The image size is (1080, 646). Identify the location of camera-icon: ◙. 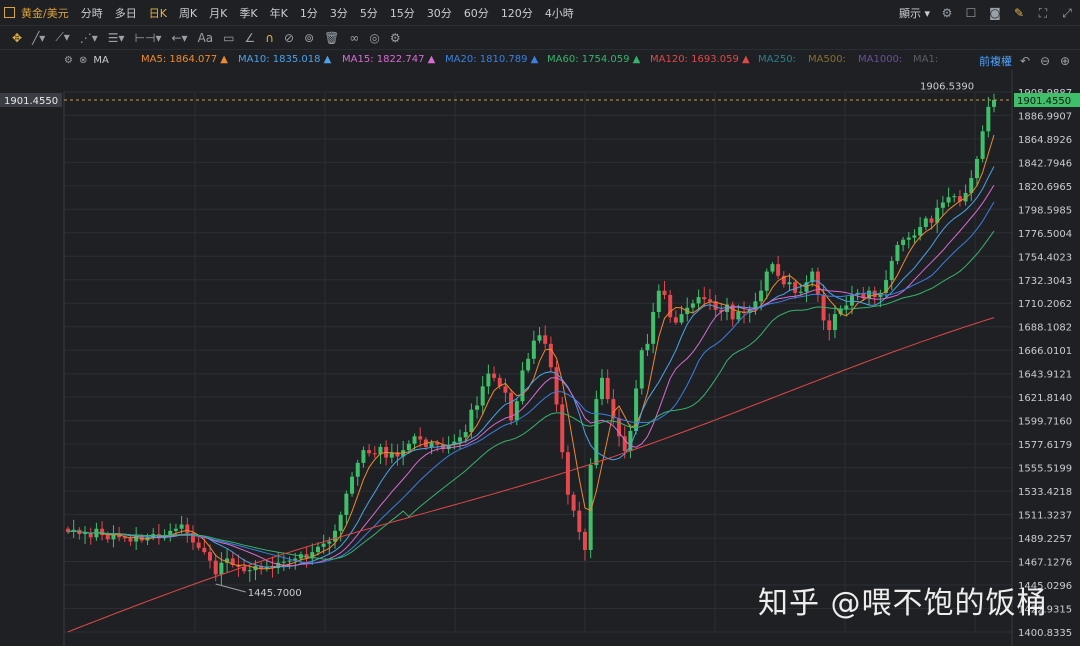
(995, 13).